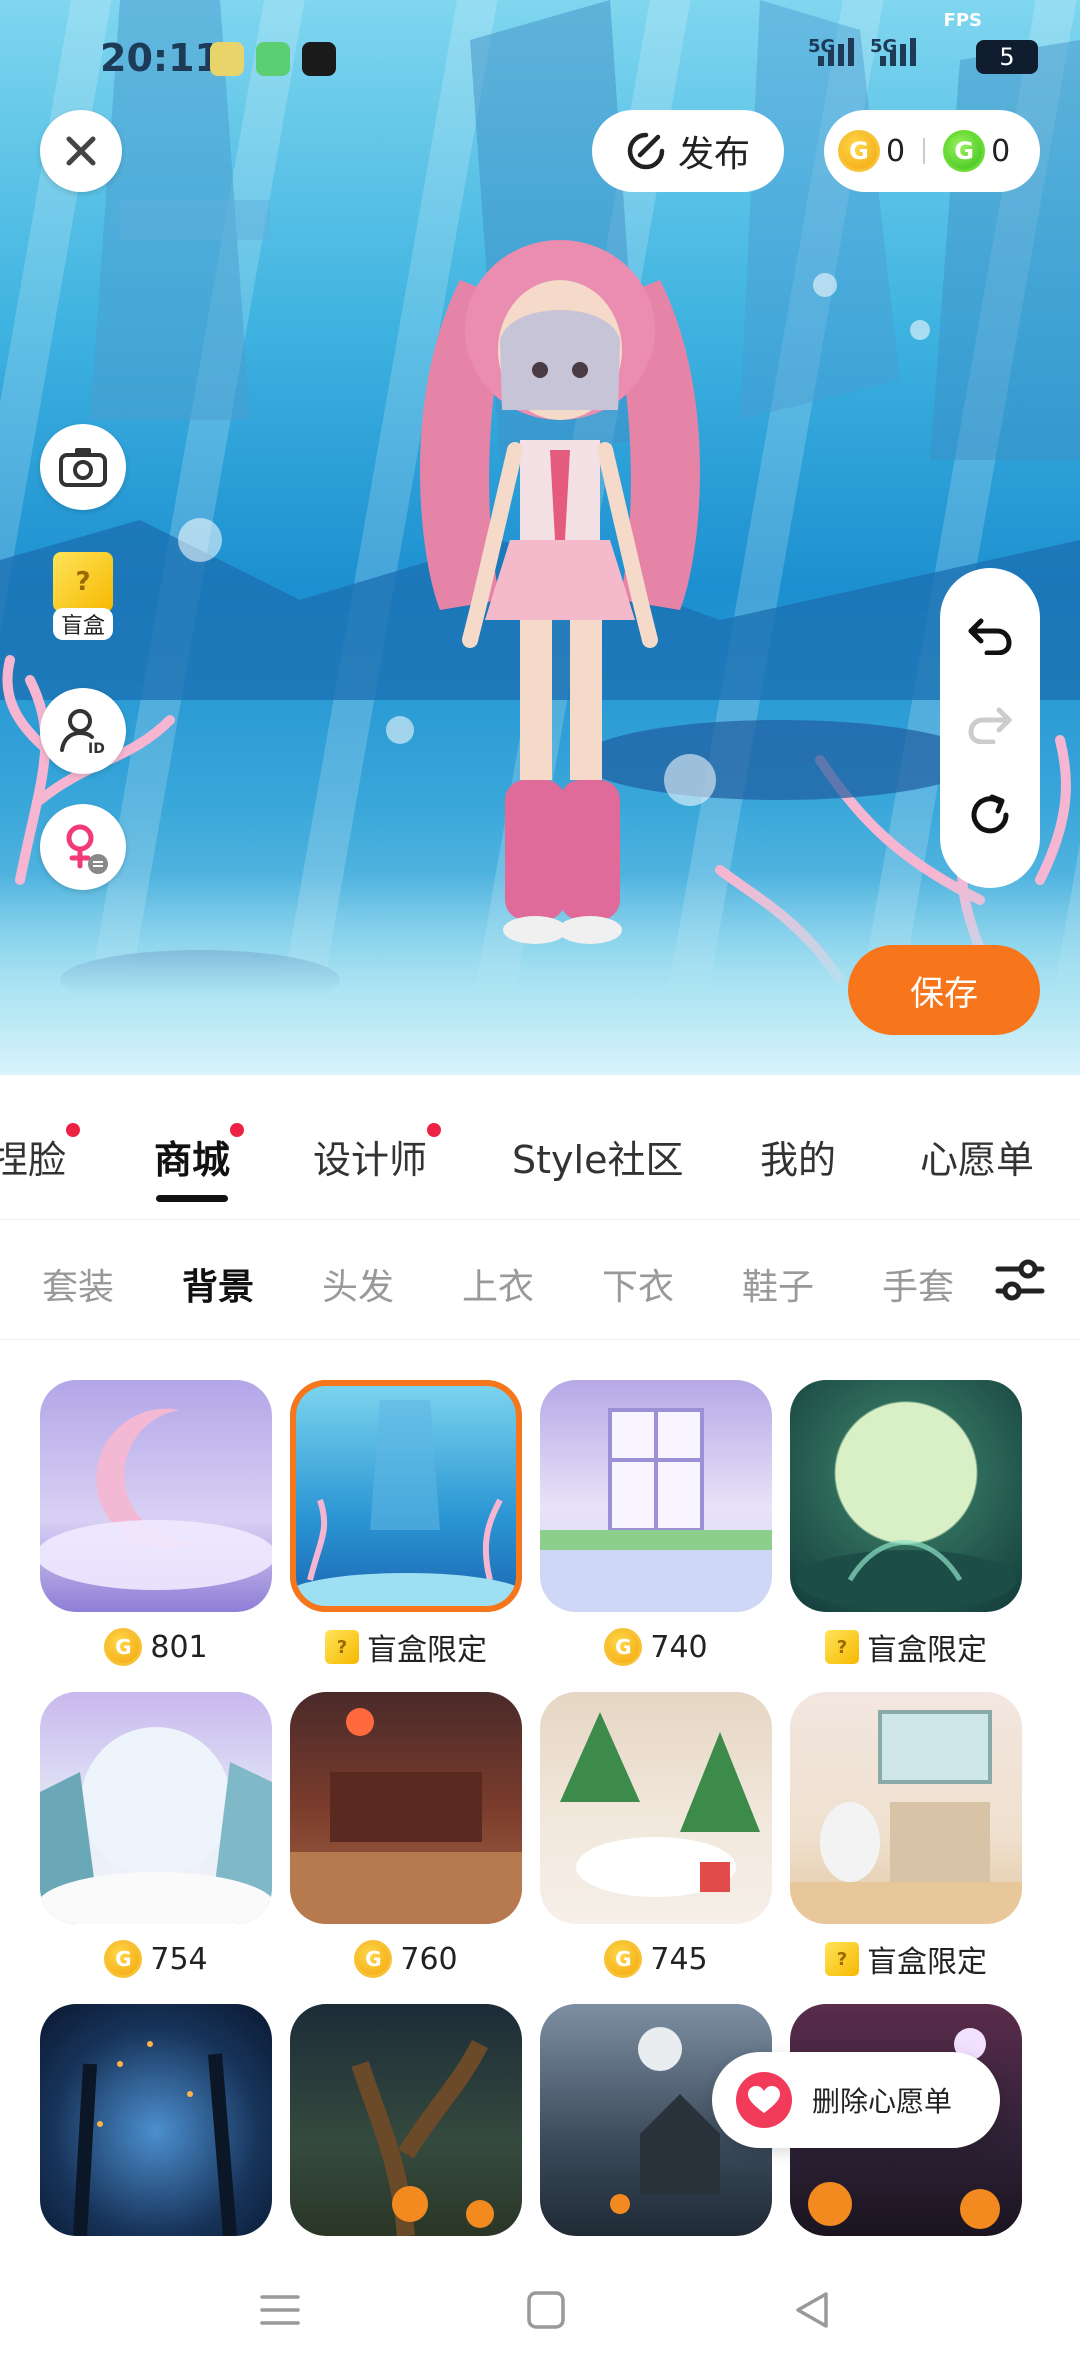 Image resolution: width=1080 pixels, height=2374 pixels. I want to click on reset-icon, so click(990, 814).